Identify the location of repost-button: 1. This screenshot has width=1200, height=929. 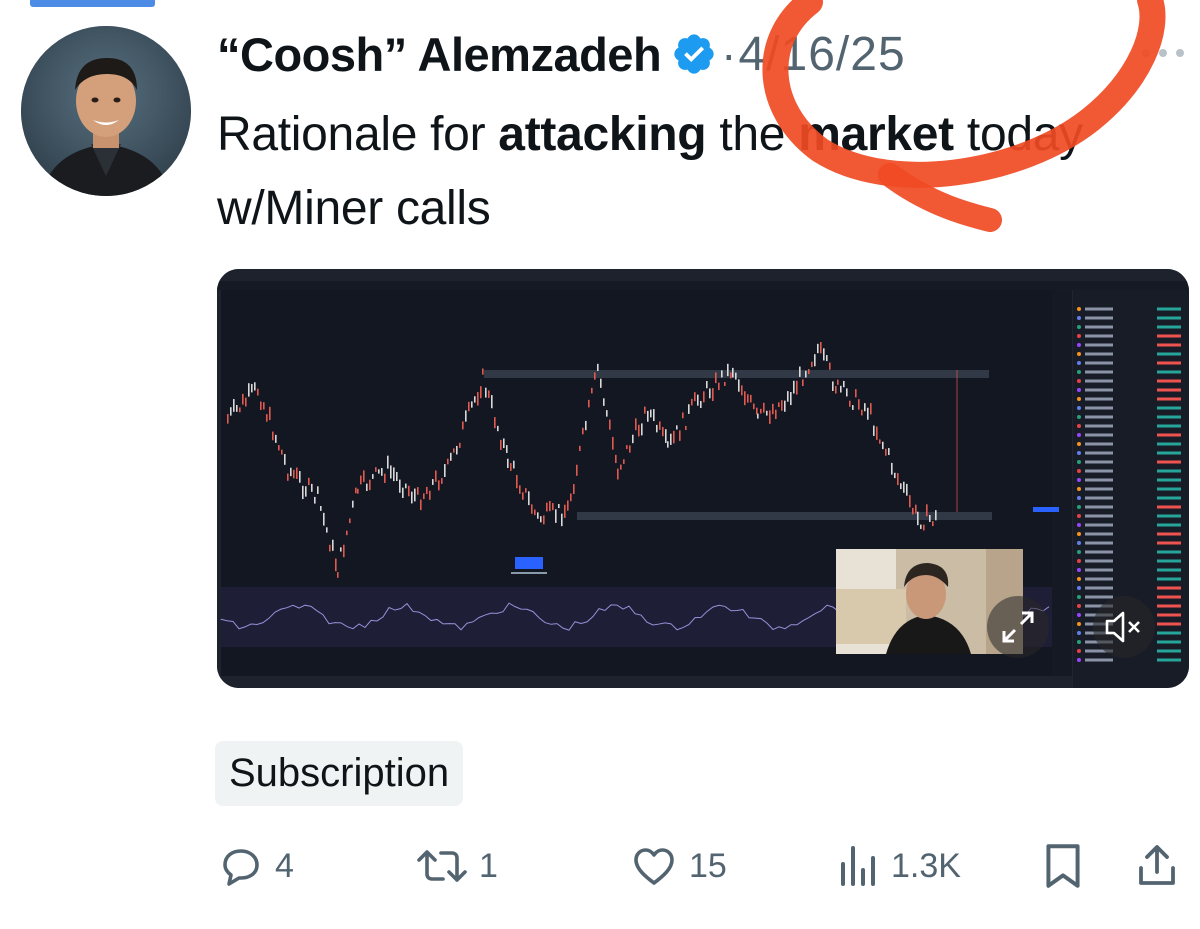
(456, 866).